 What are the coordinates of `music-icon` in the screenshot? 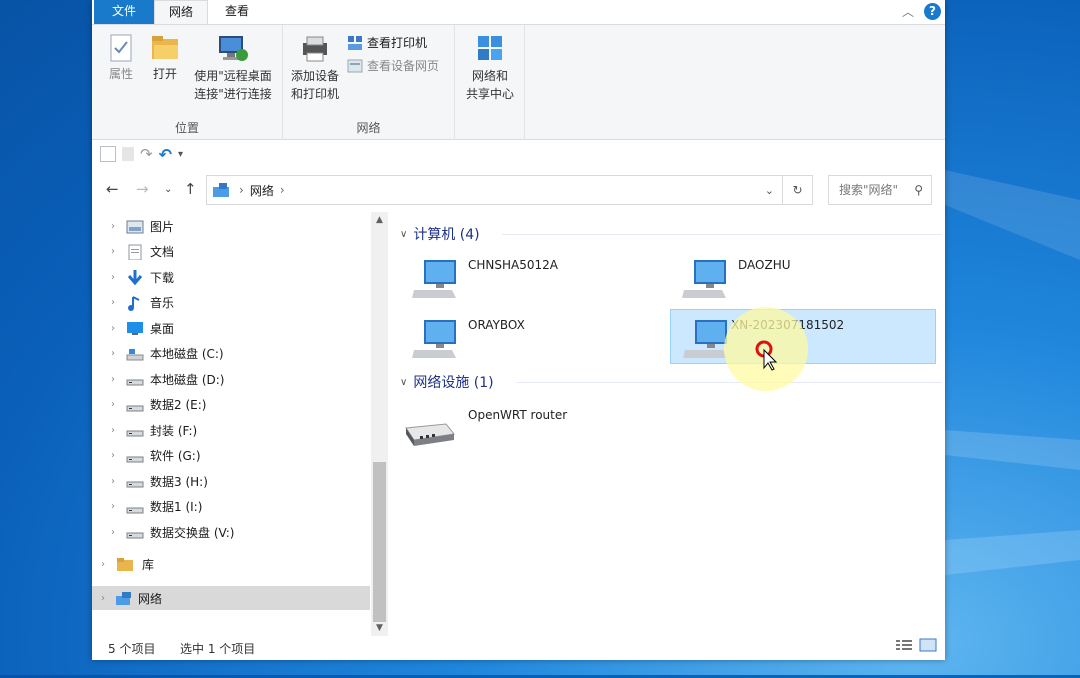 It's located at (134, 303).